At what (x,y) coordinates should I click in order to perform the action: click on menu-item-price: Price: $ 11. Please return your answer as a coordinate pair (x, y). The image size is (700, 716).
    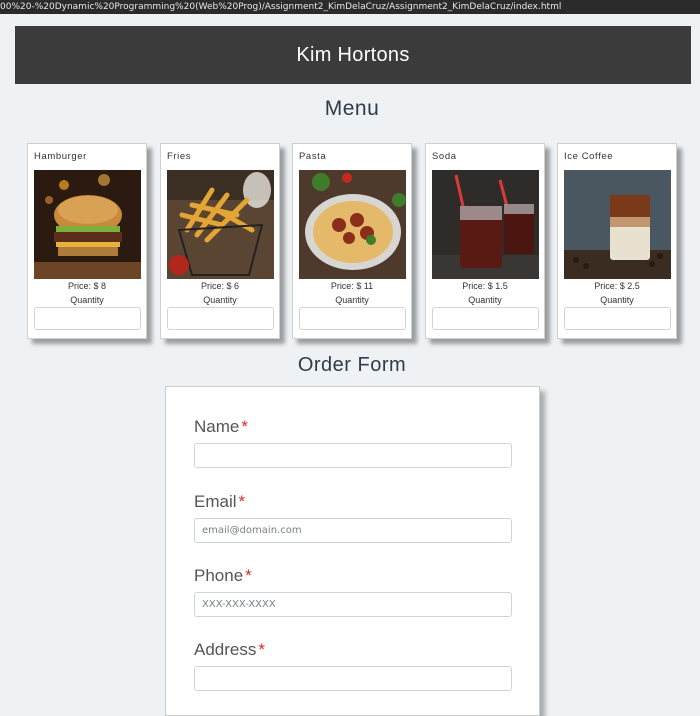
    Looking at the image, I should click on (352, 286).